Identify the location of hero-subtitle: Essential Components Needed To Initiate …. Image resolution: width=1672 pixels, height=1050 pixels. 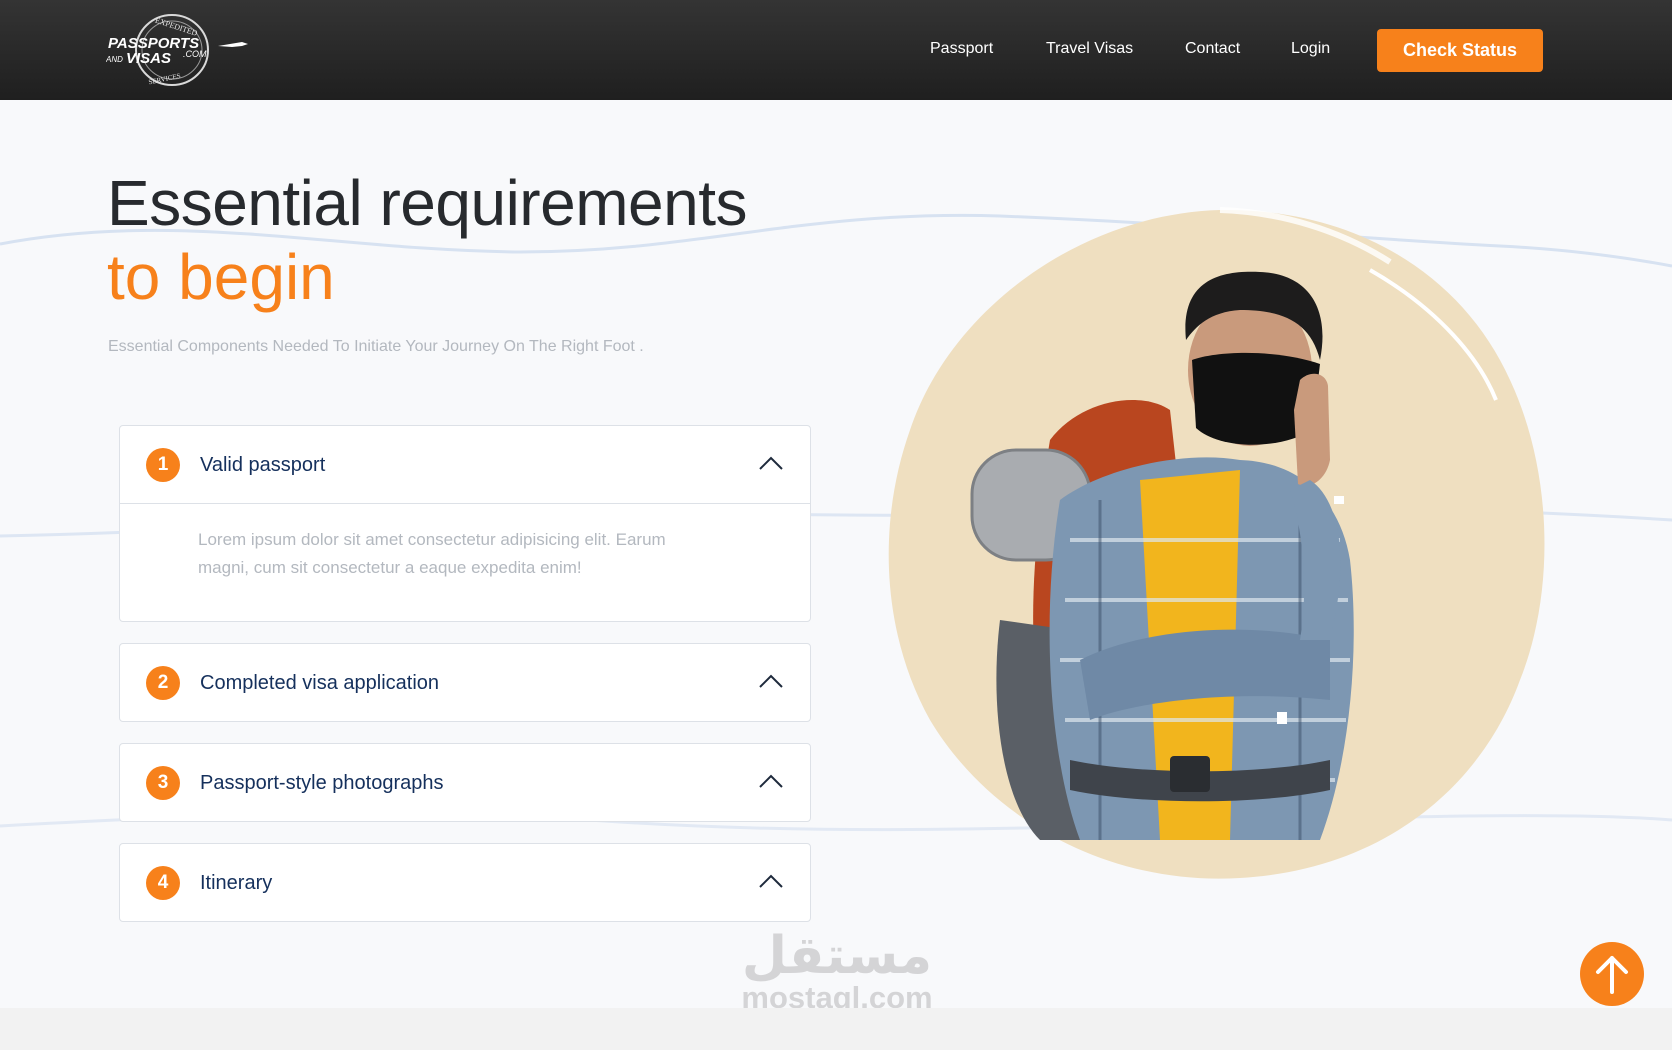
(376, 346).